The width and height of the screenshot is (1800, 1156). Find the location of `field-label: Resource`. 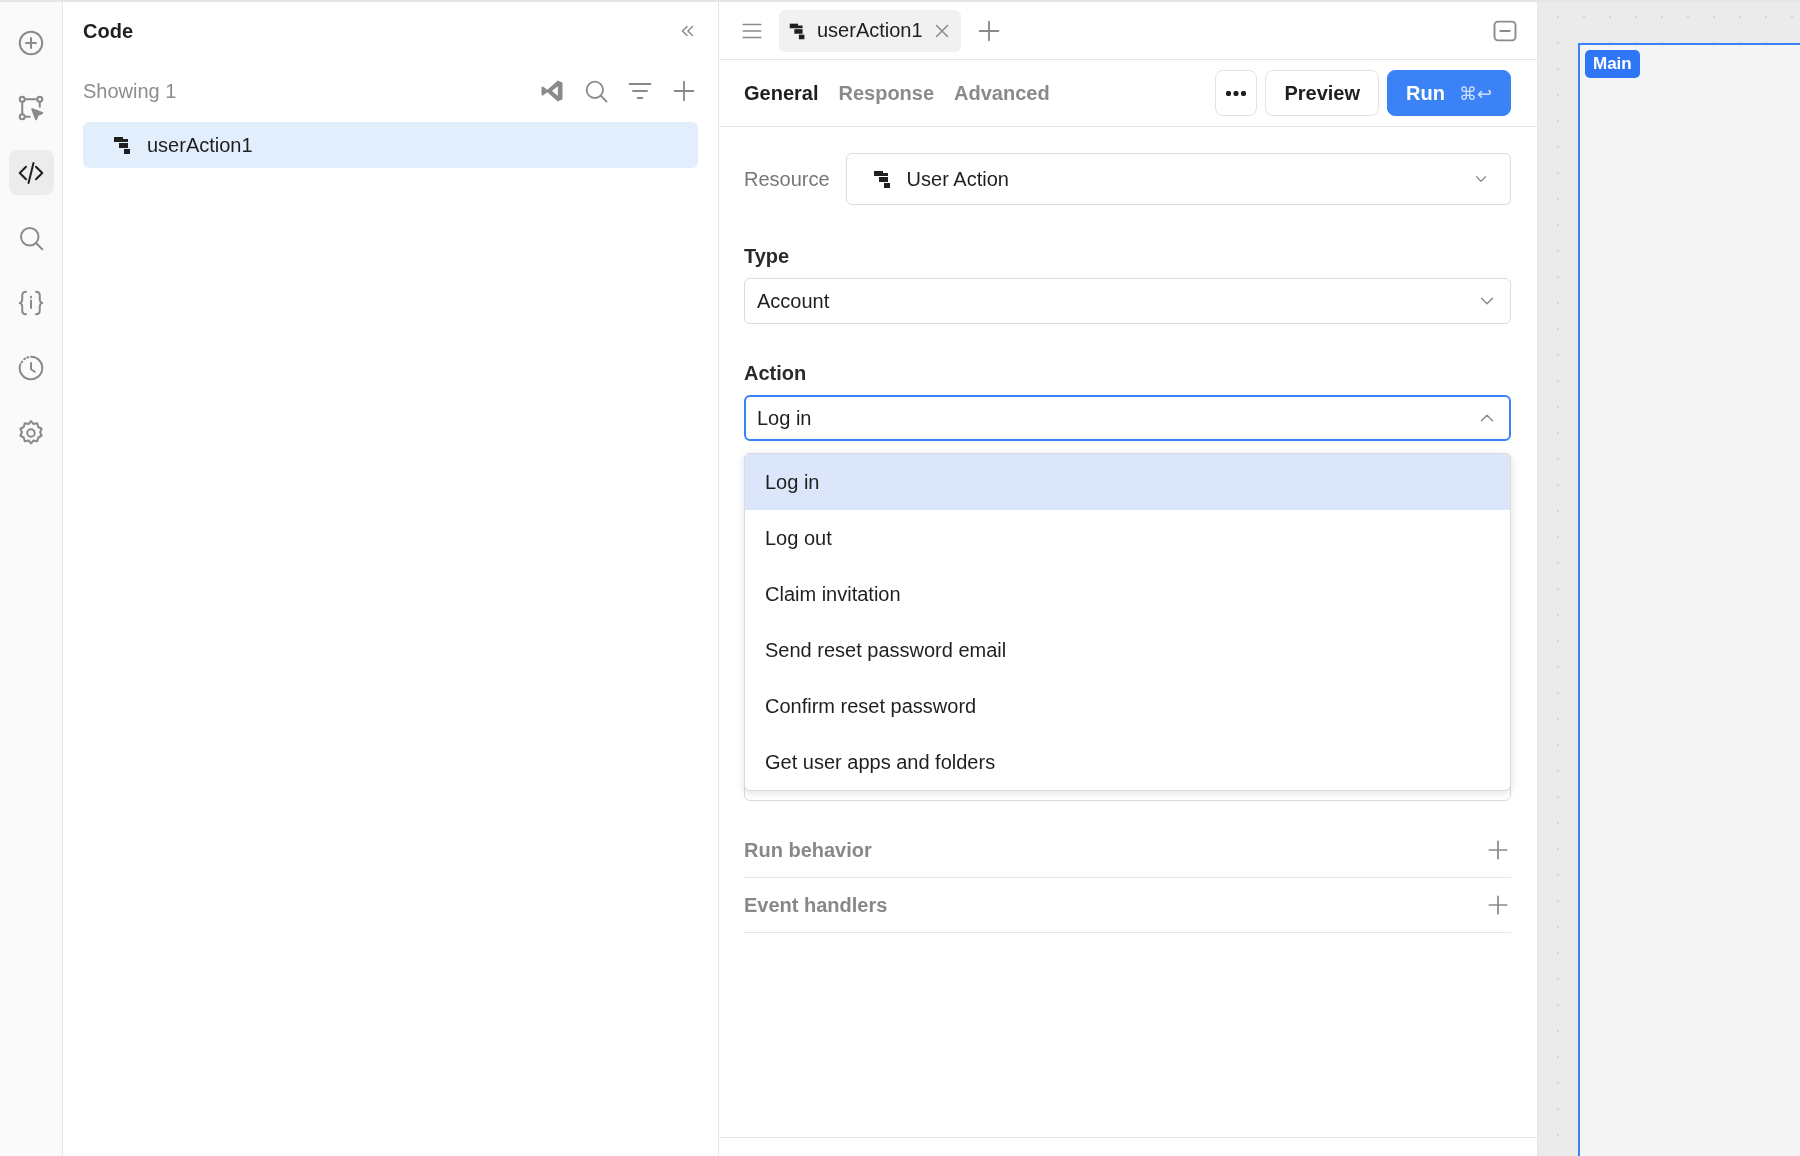

field-label: Resource is located at coordinates (787, 179).